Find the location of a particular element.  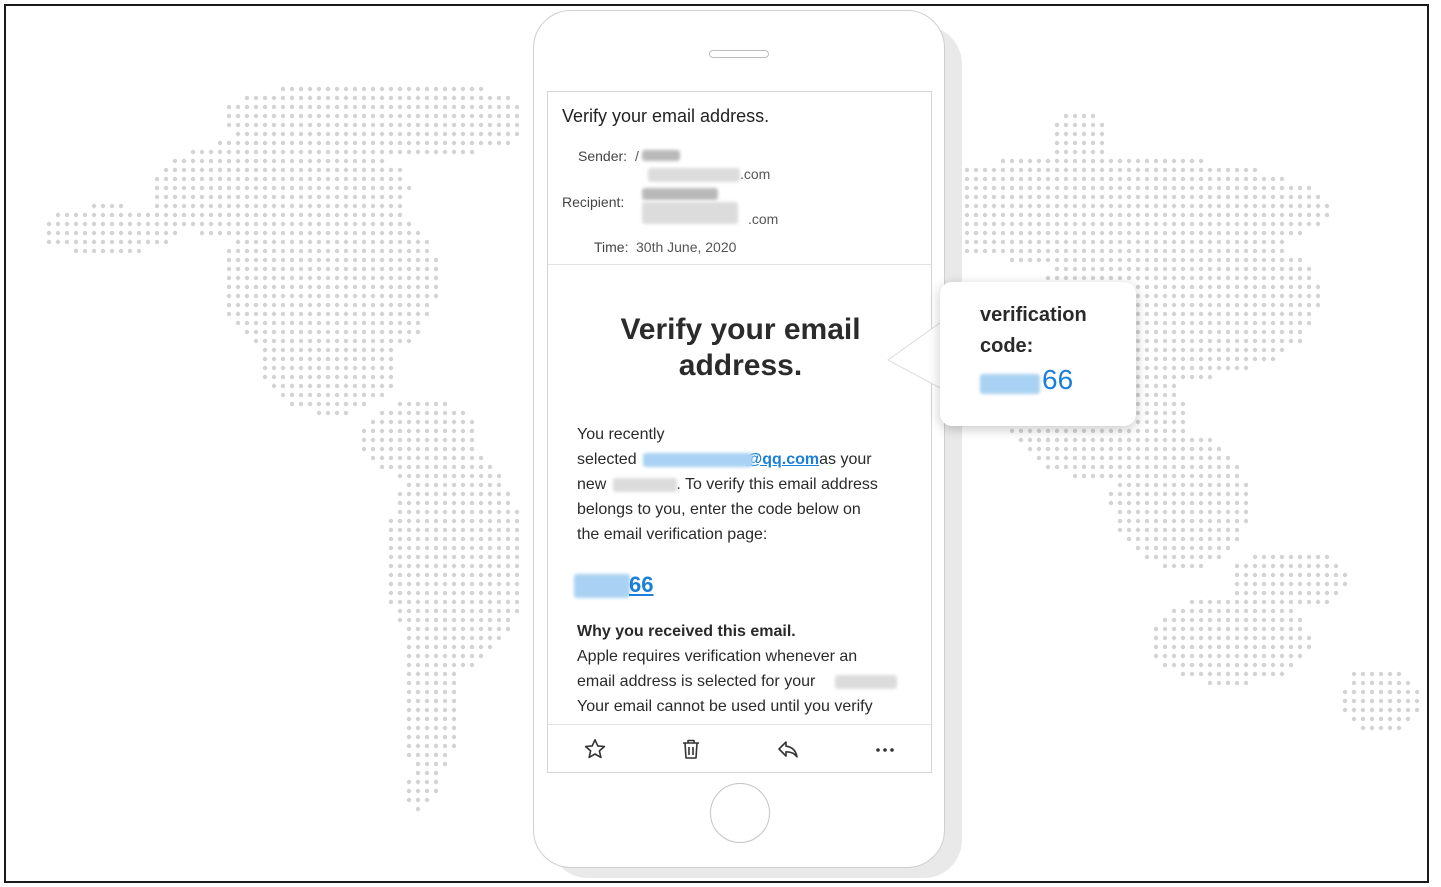

reply-icon is located at coordinates (788, 749).